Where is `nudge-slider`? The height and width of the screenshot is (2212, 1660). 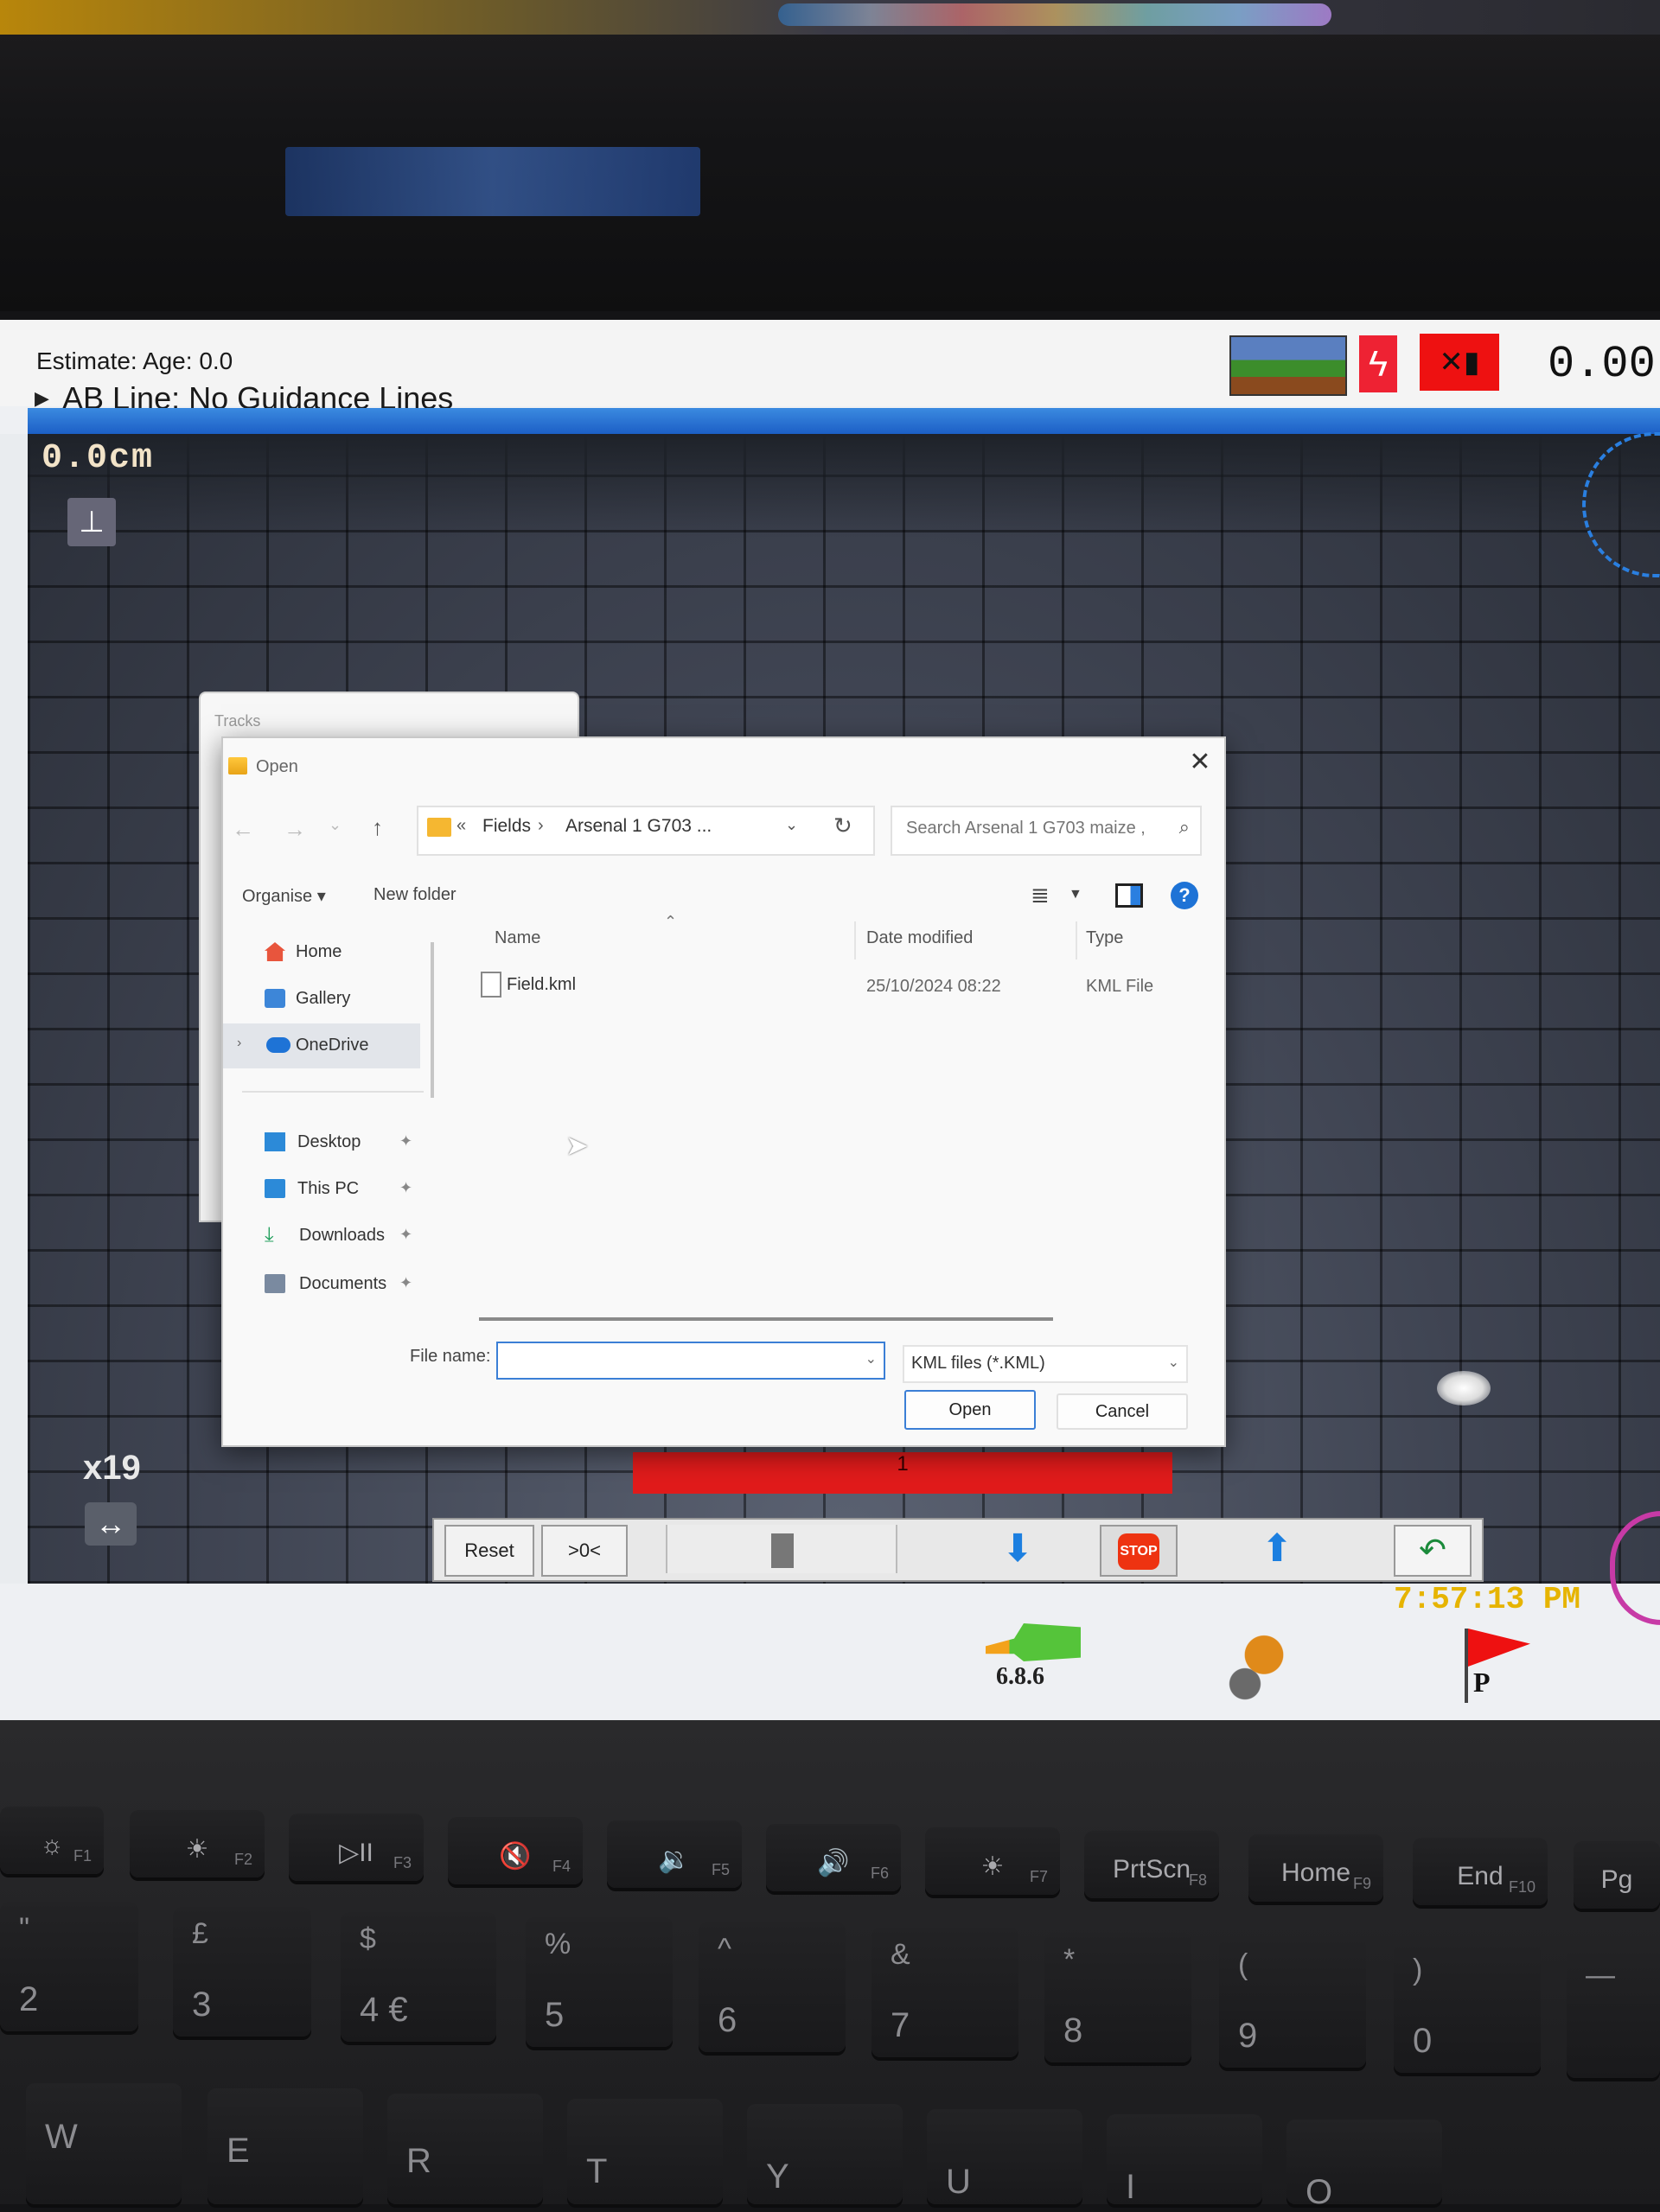 nudge-slider is located at coordinates (781, 1549).